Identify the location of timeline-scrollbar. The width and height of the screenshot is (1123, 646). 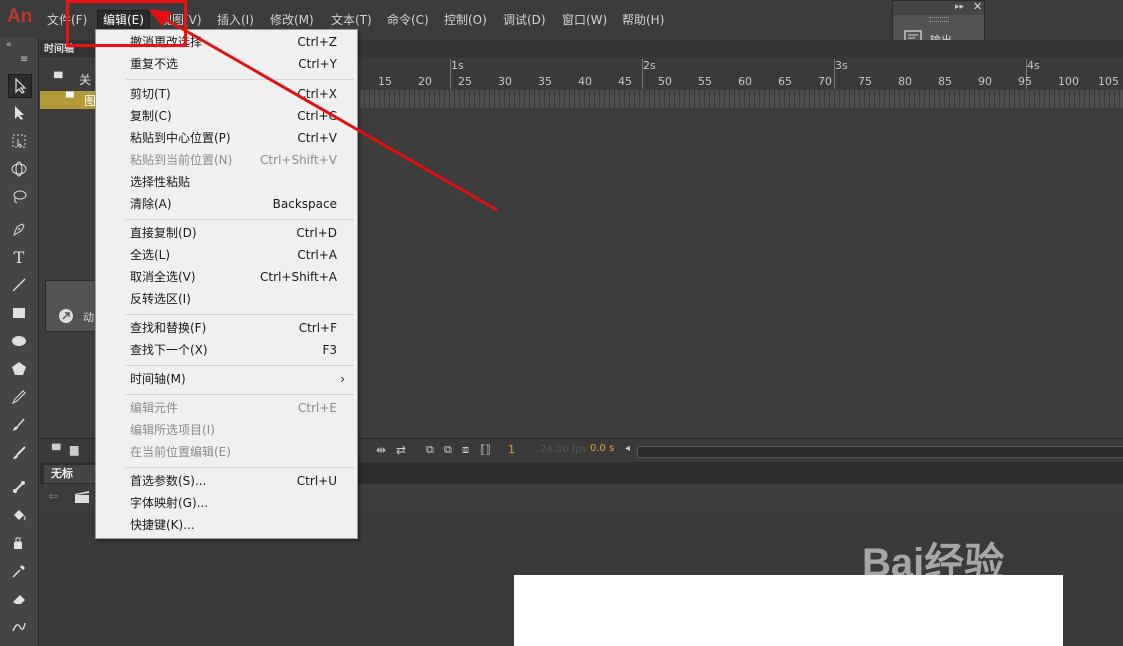
(880, 452).